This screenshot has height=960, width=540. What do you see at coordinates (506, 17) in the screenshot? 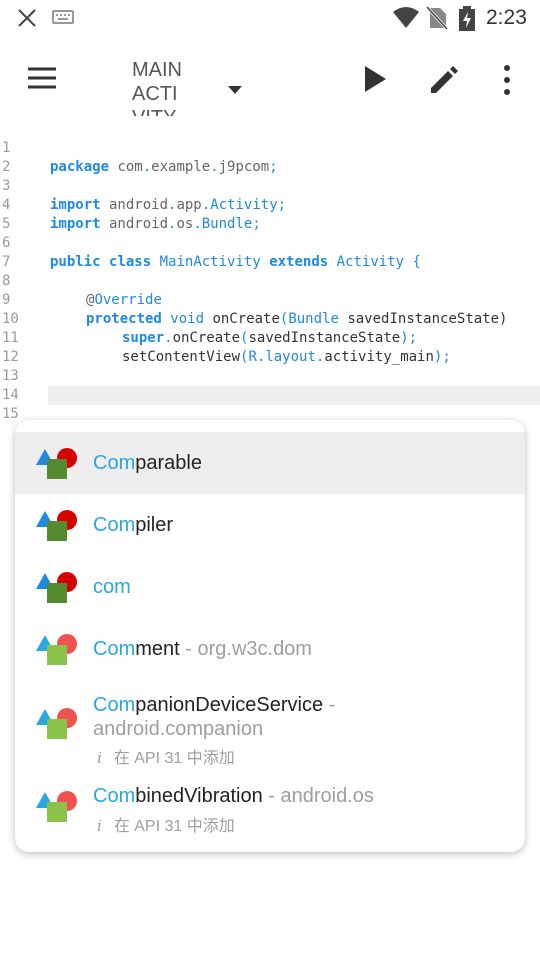
I see `status-time: 2:23` at bounding box center [506, 17].